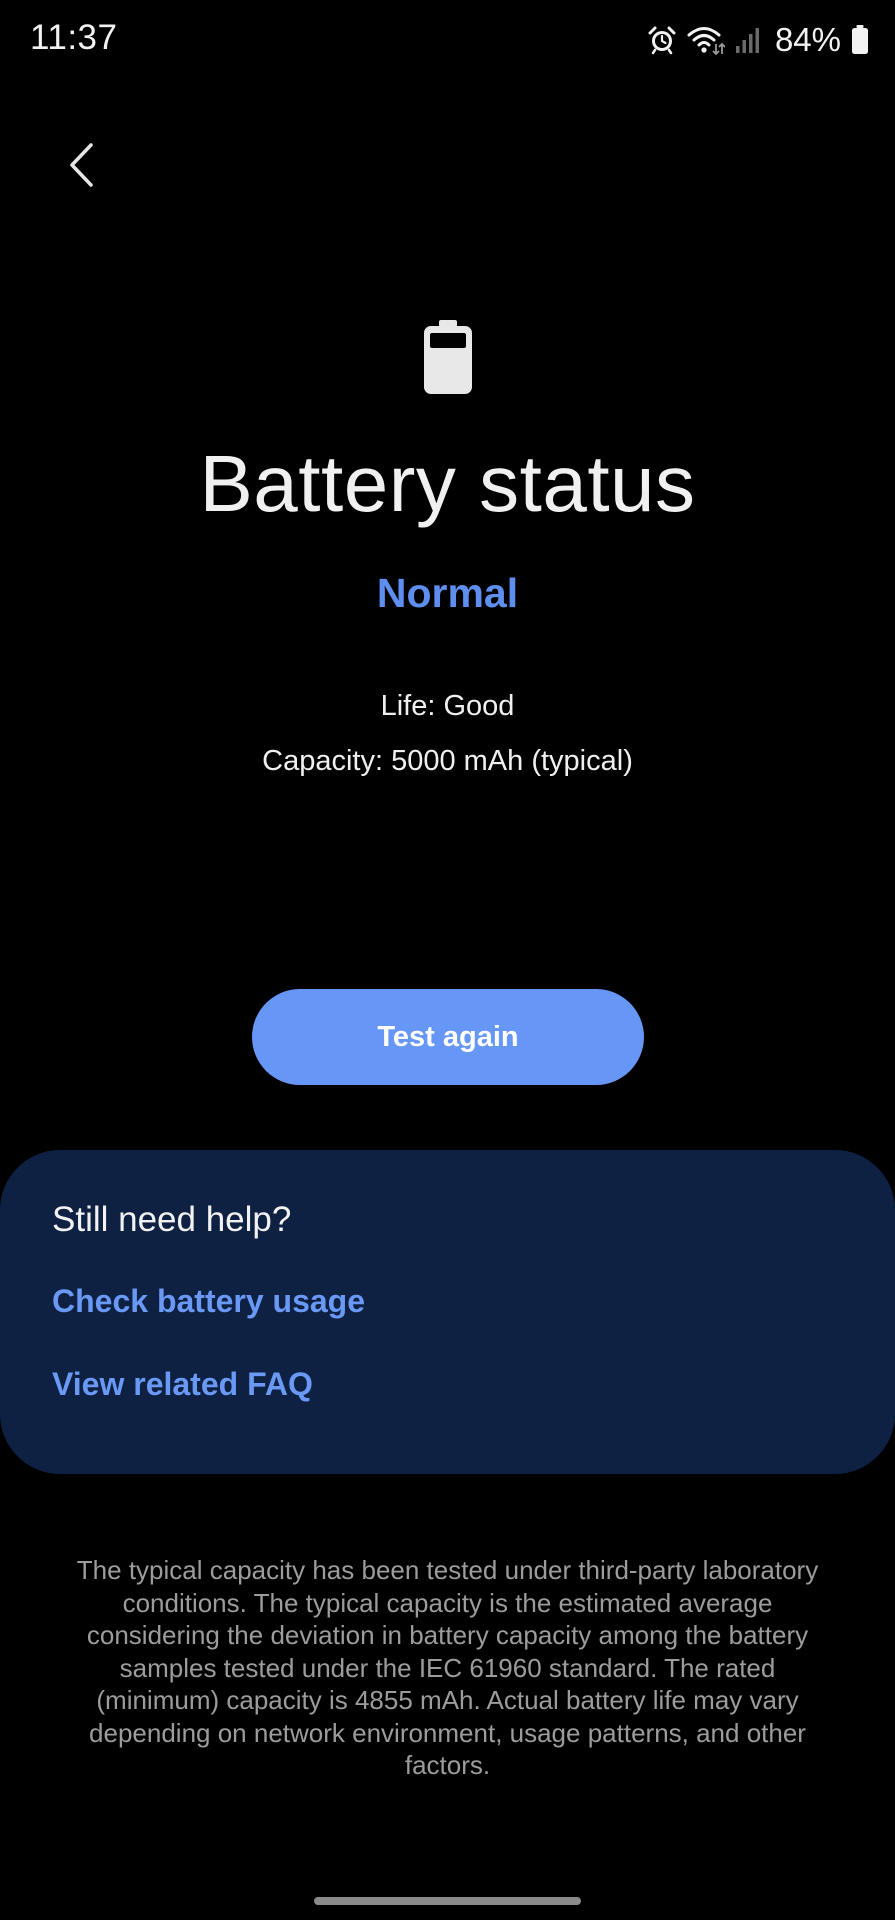 The height and width of the screenshot is (1920, 895). What do you see at coordinates (208, 1301) in the screenshot?
I see `check-battery-usage-link: Check battery usage` at bounding box center [208, 1301].